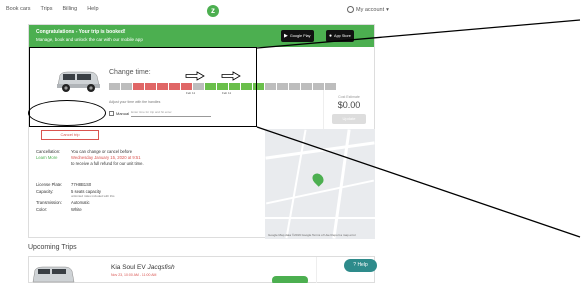 This screenshot has width=584, height=283. Describe the element at coordinates (331, 36) in the screenshot. I see `apple-icon: ●` at that location.